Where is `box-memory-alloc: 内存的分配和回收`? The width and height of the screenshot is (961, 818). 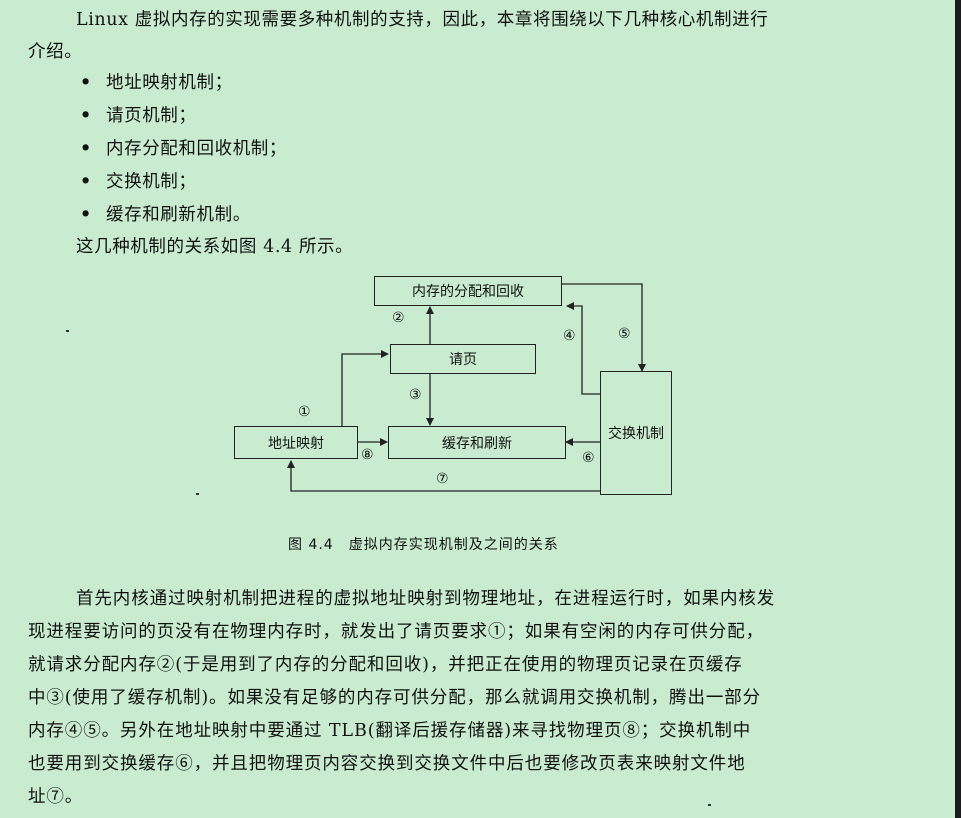 box-memory-alloc: 内存的分配和回收 is located at coordinates (468, 291).